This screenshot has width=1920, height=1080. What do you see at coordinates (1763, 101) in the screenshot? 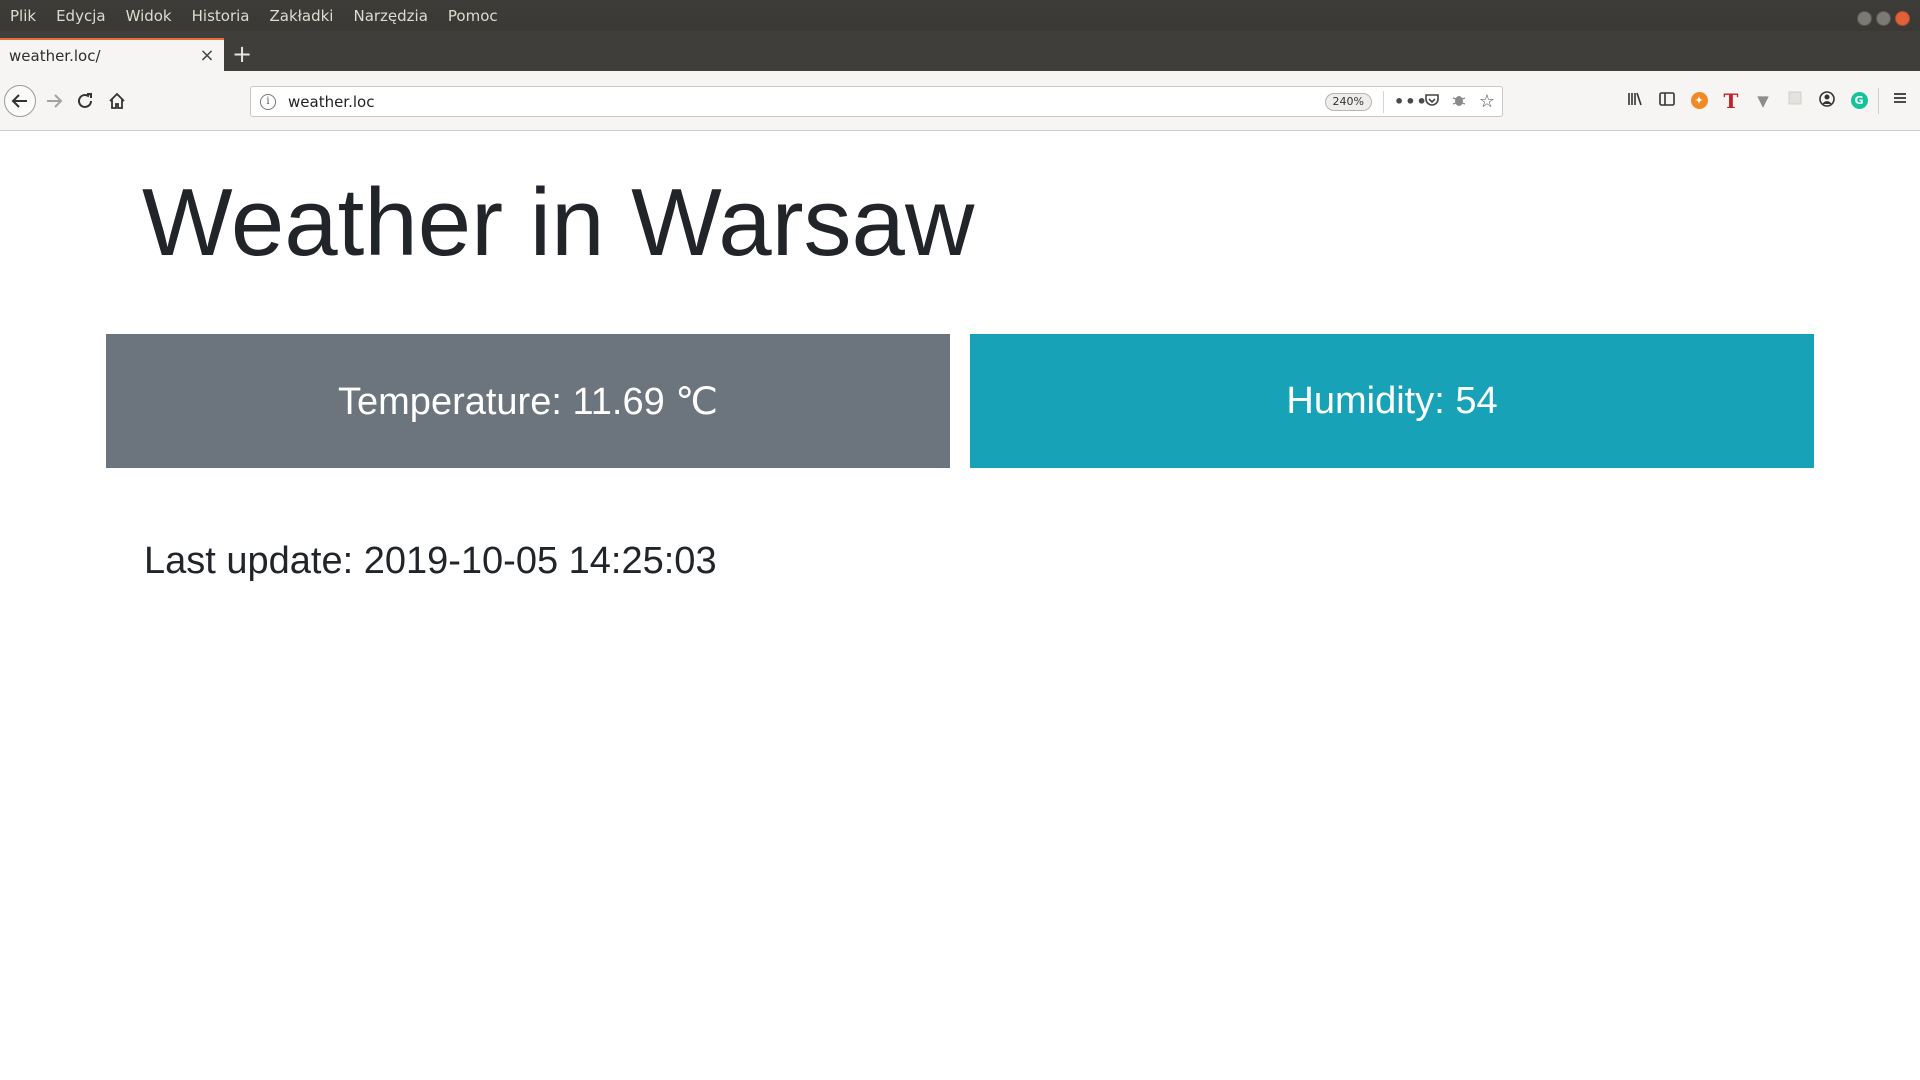
I see `extension-v-icon: ▼` at bounding box center [1763, 101].